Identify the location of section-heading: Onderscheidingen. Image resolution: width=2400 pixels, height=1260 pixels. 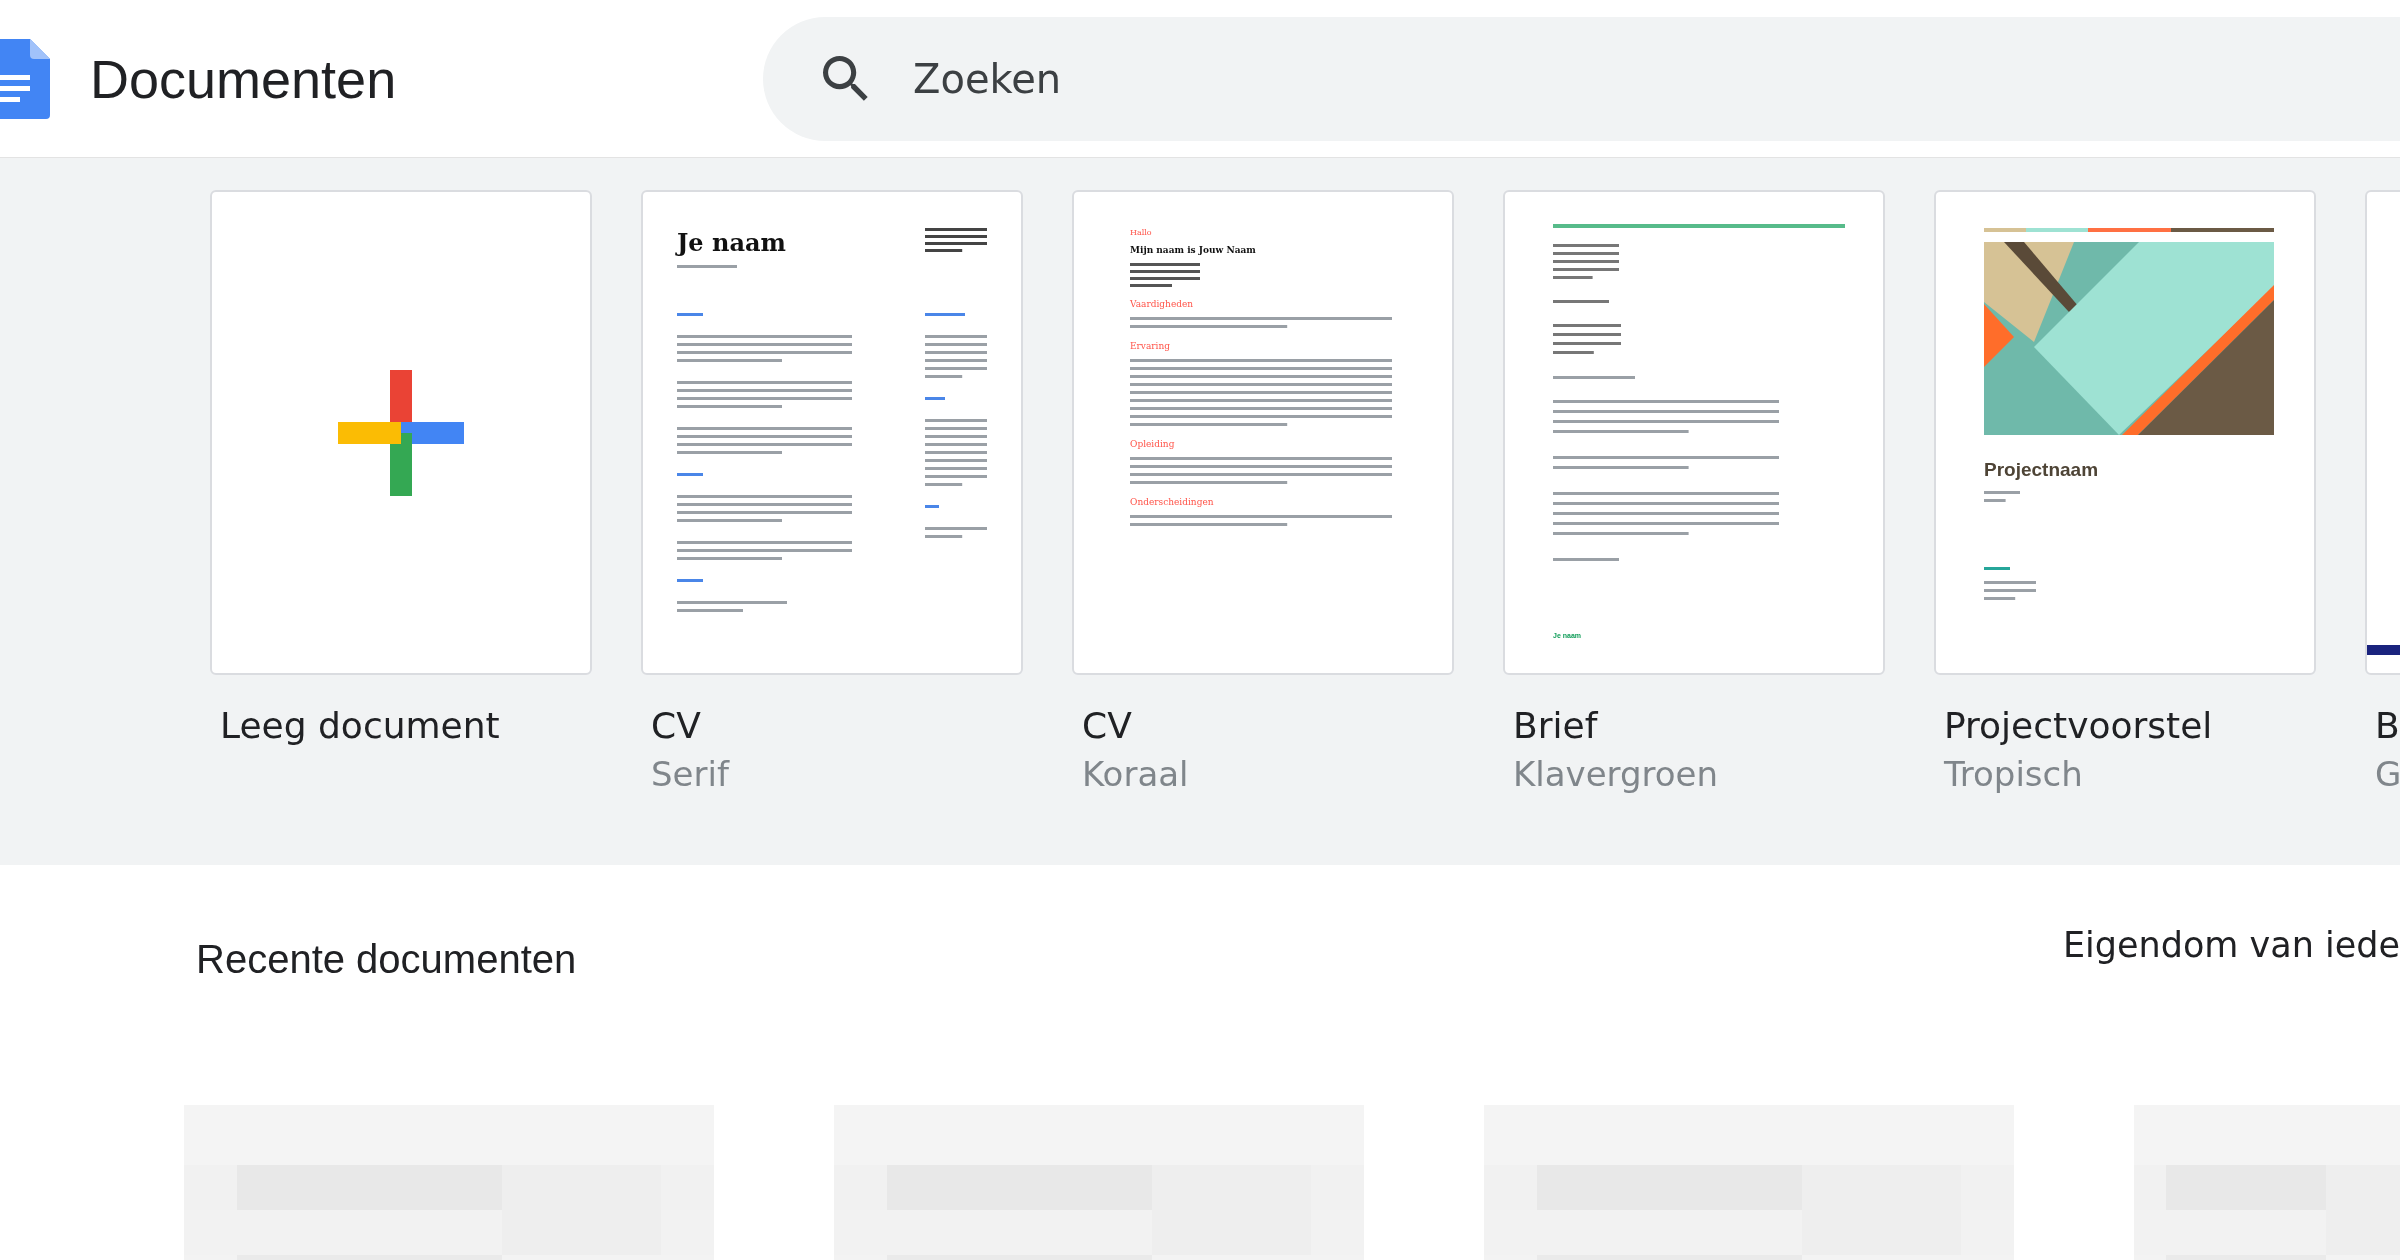
(1172, 502).